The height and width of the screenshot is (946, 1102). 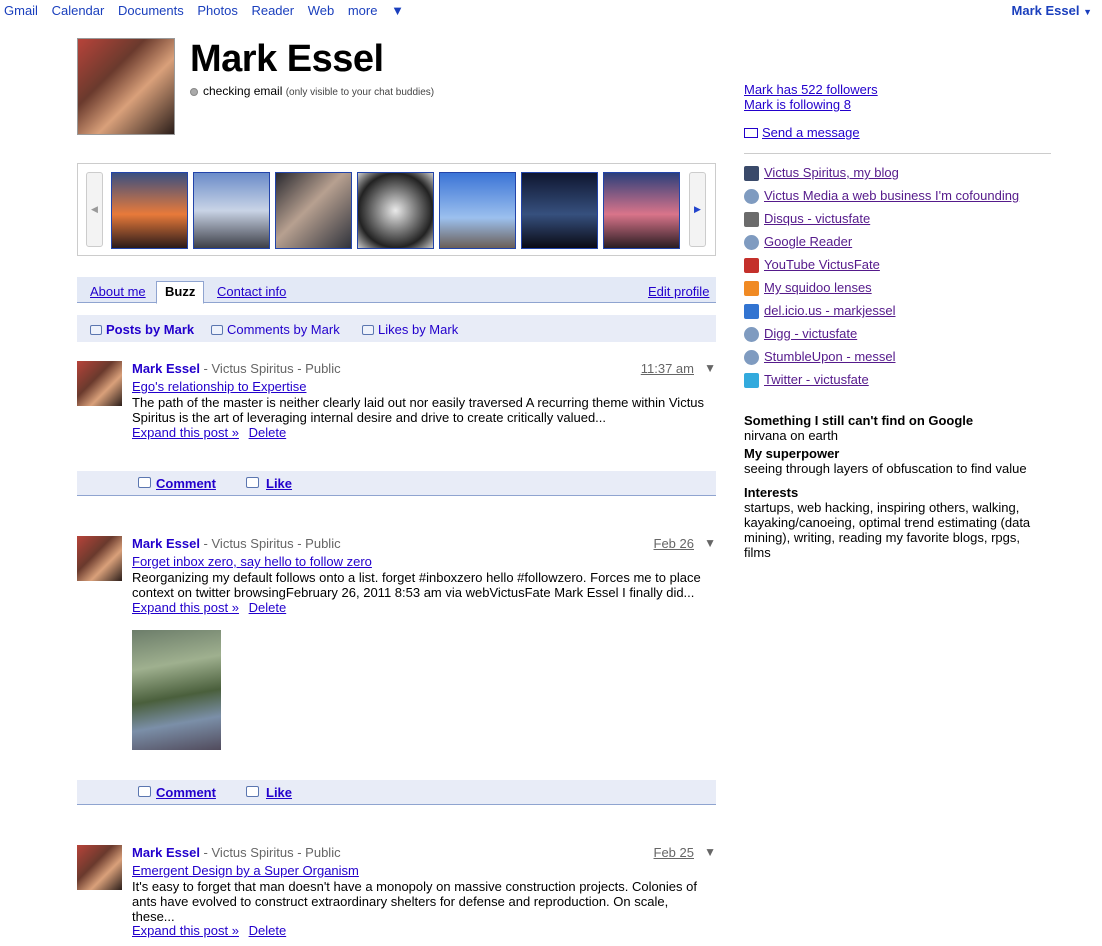 What do you see at coordinates (151, 10) in the screenshot?
I see `nav-documents: Documents` at bounding box center [151, 10].